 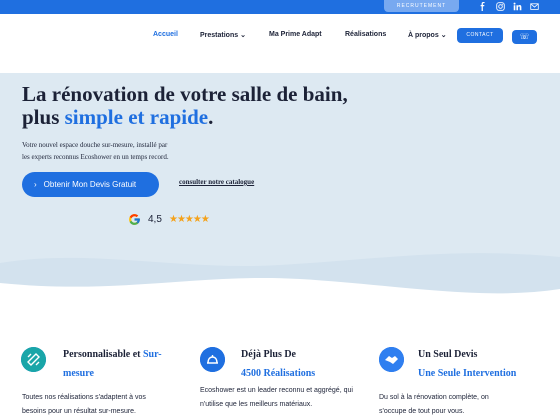 I want to click on phone-icon: ☏, so click(x=524, y=36).